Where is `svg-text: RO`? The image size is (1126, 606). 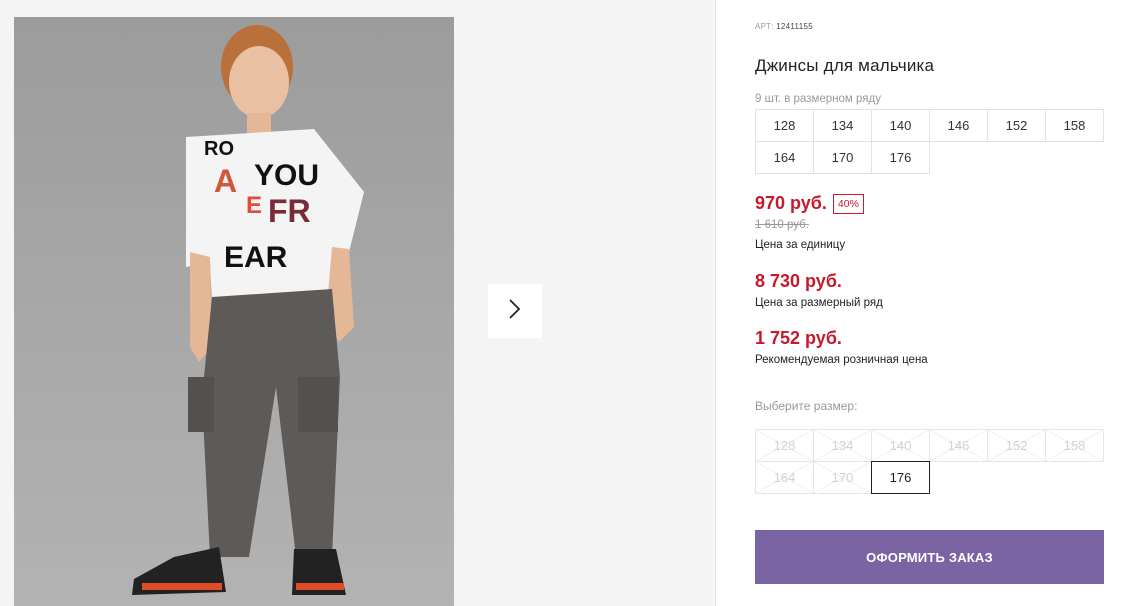 svg-text: RO is located at coordinates (219, 149).